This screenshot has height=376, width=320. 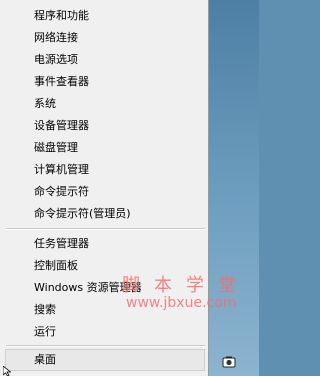 What do you see at coordinates (105, 360) in the screenshot?
I see `menu-item-desktop: 桌面` at bounding box center [105, 360].